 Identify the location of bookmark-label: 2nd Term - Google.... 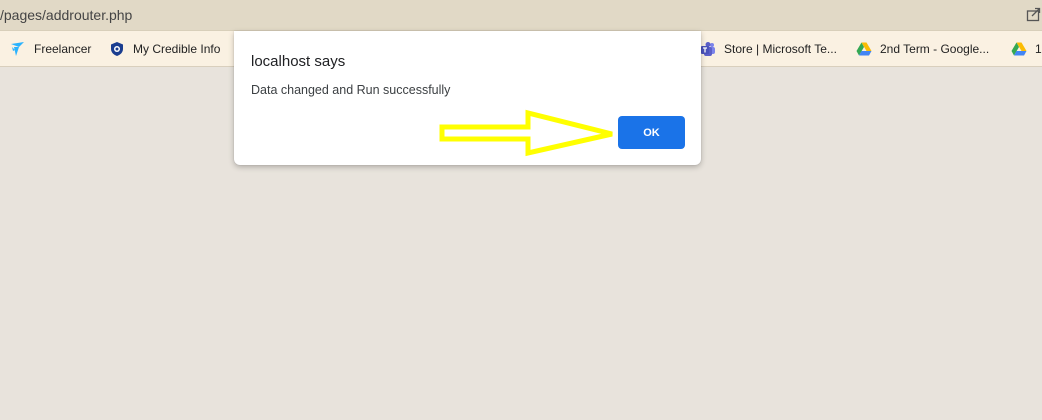
(935, 49).